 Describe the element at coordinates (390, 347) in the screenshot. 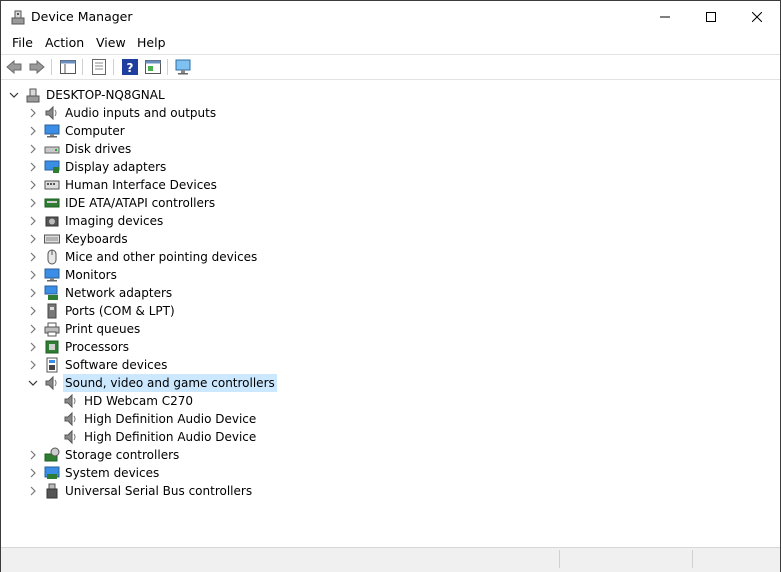

I see `tree-category: Processors` at that location.